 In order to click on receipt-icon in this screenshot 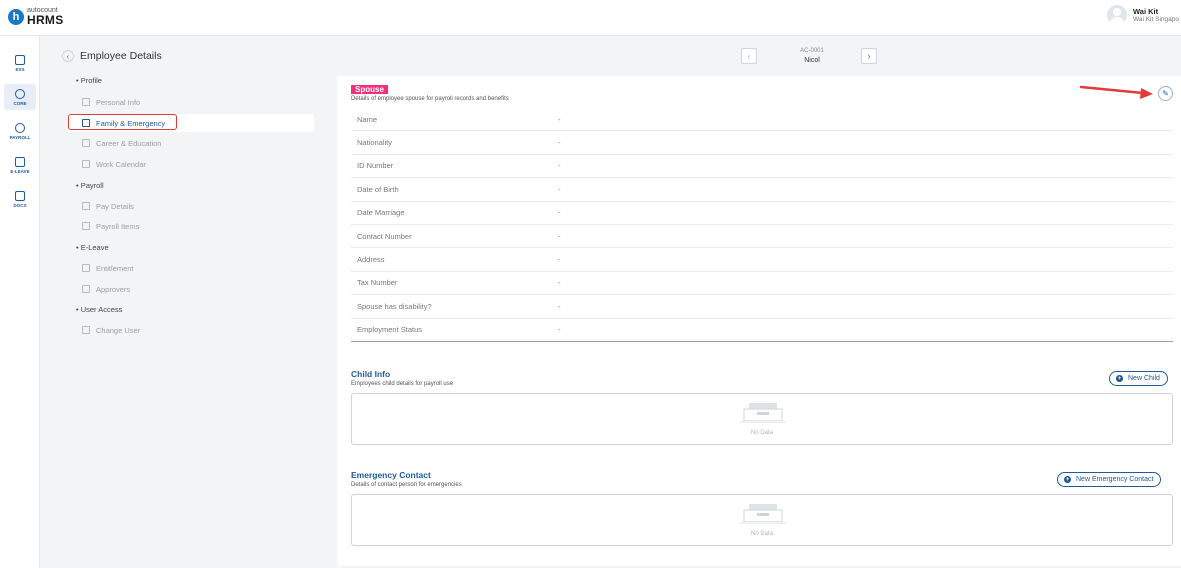, I will do `click(86, 226)`.